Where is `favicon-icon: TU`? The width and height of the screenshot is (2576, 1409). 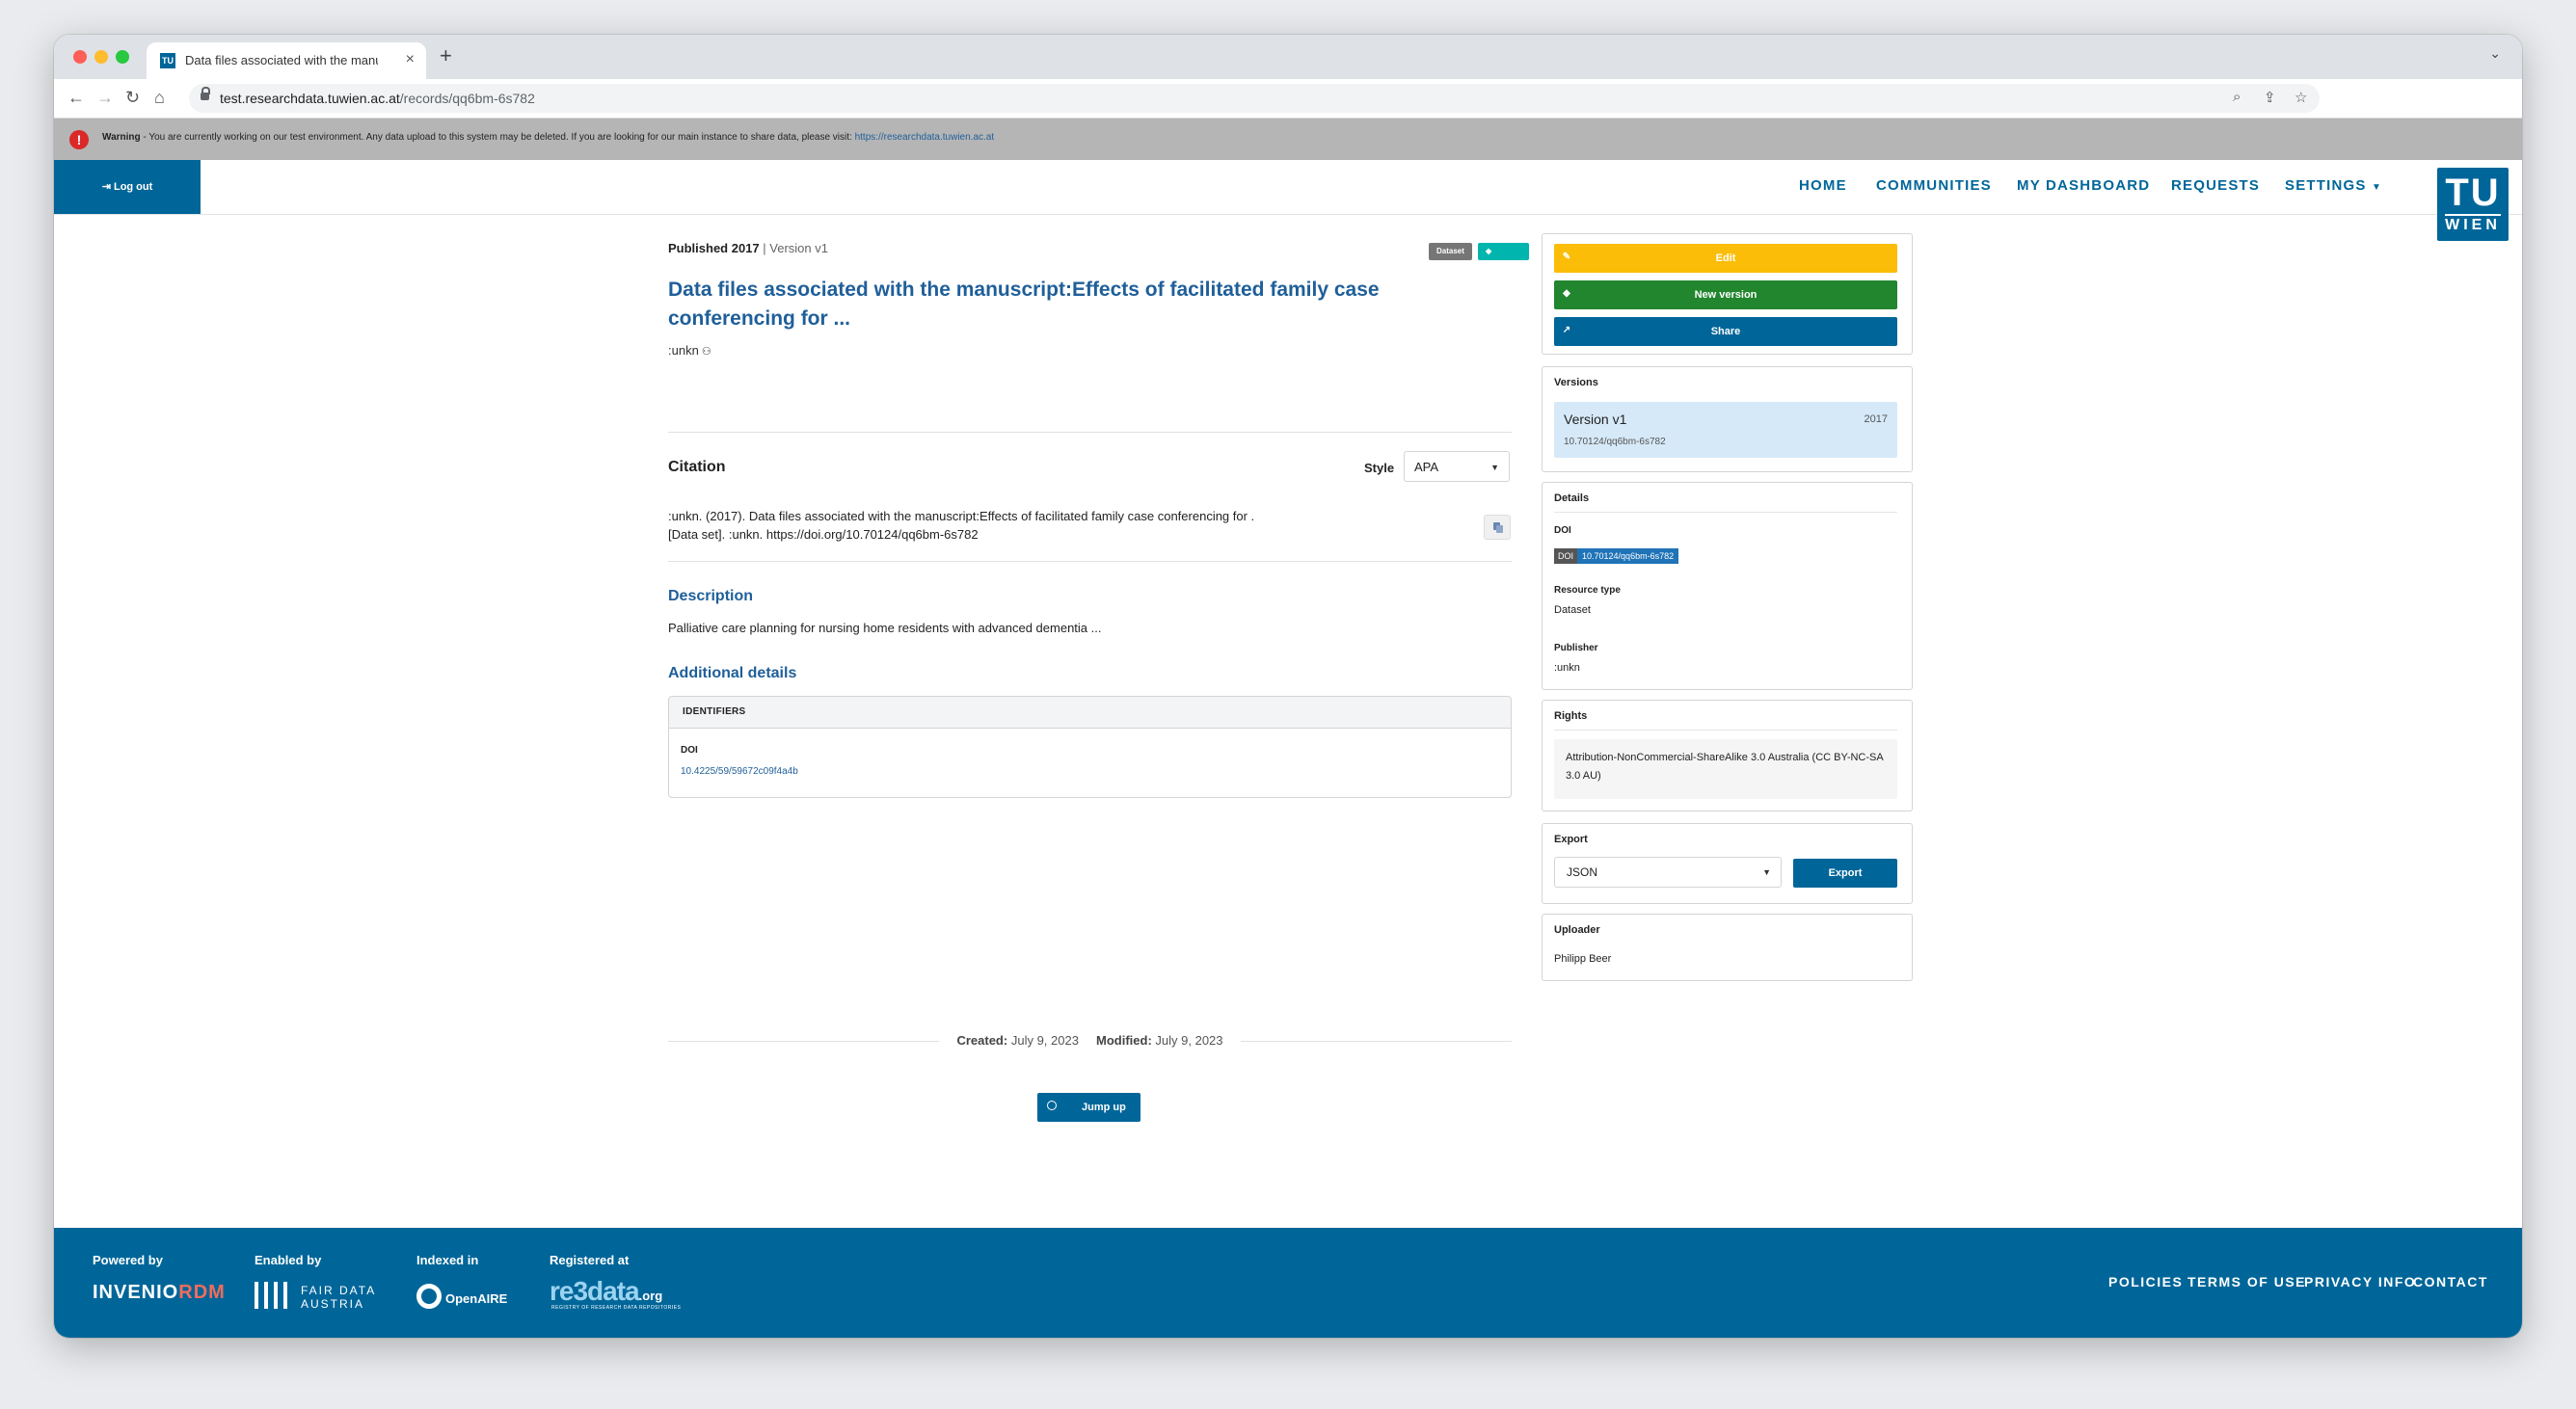 favicon-icon: TU is located at coordinates (168, 61).